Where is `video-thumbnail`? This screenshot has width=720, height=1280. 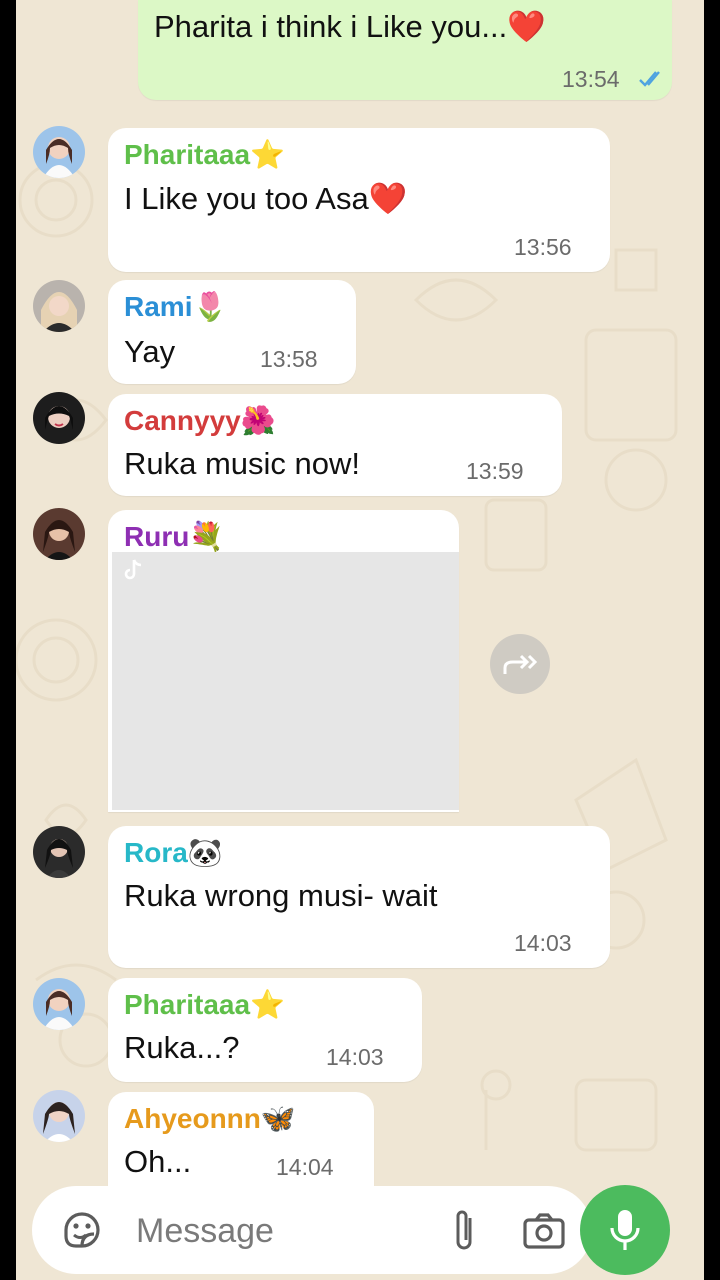
video-thumbnail is located at coordinates (285, 681).